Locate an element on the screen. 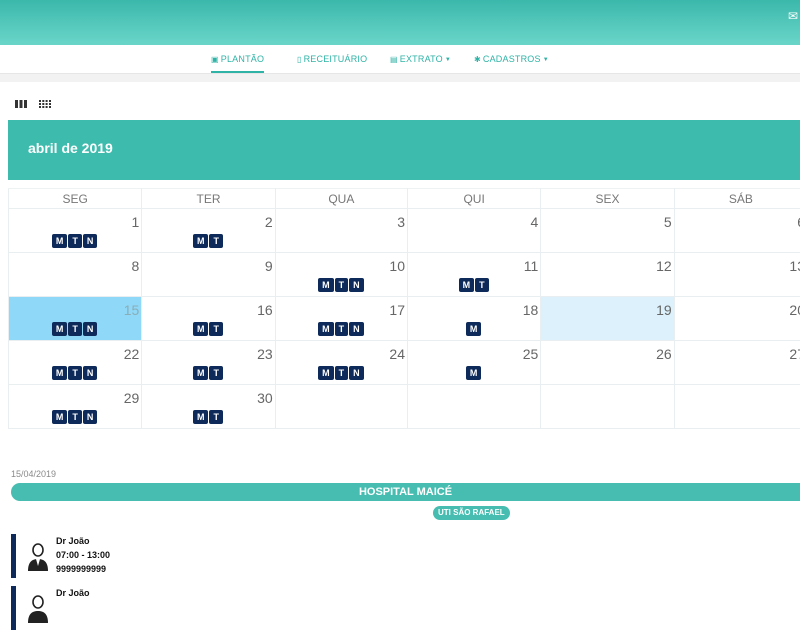  calendar-day-cell: 24 MTN is located at coordinates (341, 363).